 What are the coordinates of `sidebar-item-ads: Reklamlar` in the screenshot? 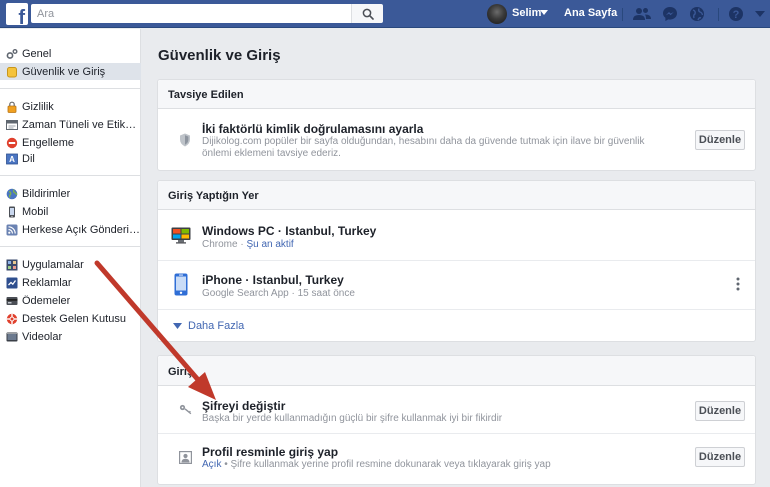 It's located at (70, 282).